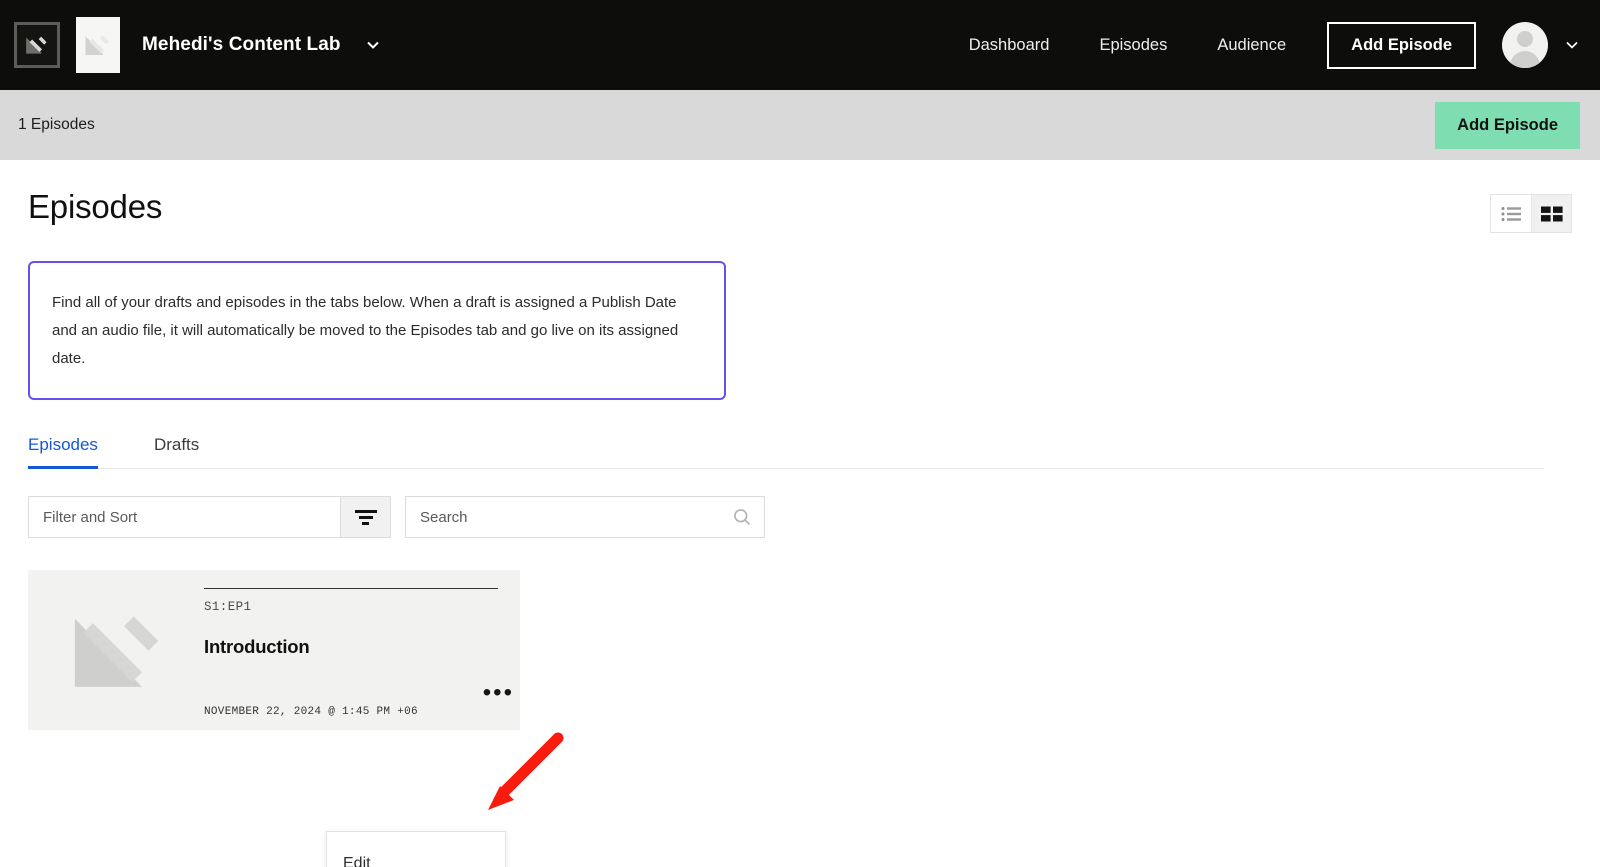 This screenshot has height=867, width=1600. I want to click on view-toggle-group, so click(1531, 213).